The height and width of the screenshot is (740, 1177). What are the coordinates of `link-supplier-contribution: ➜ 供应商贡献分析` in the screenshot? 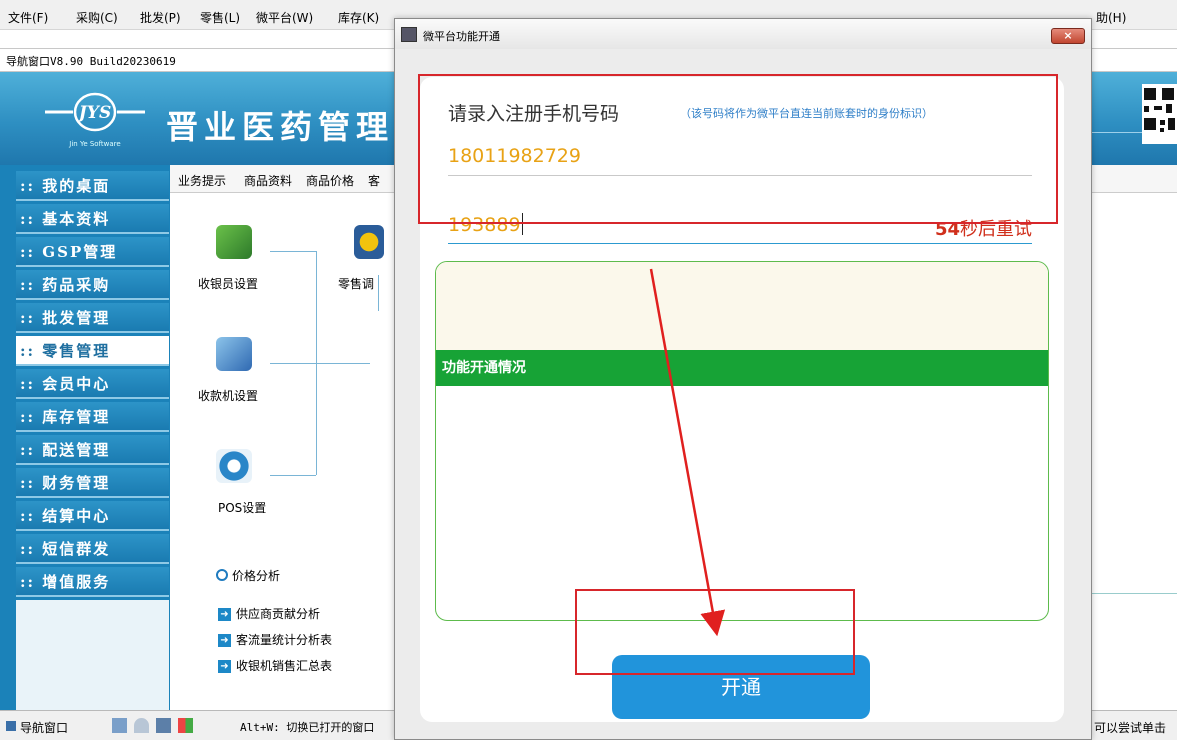 It's located at (269, 613).